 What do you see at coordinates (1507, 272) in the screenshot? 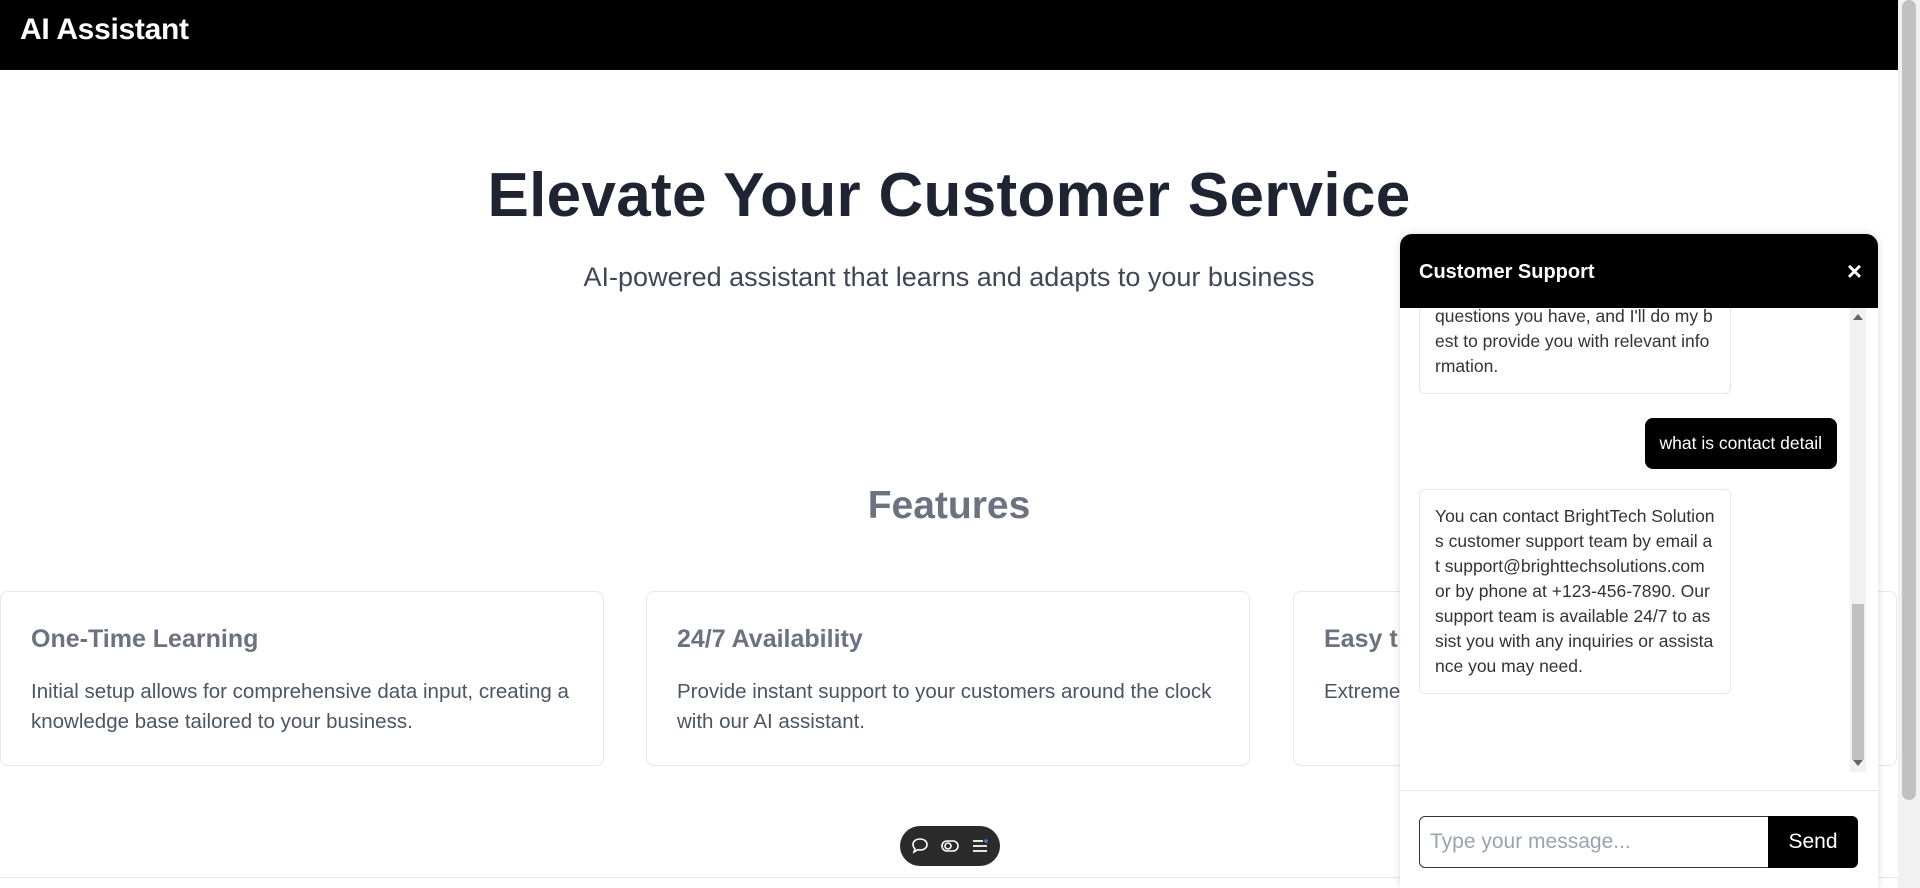
I see `chat-title: Customer Support` at bounding box center [1507, 272].